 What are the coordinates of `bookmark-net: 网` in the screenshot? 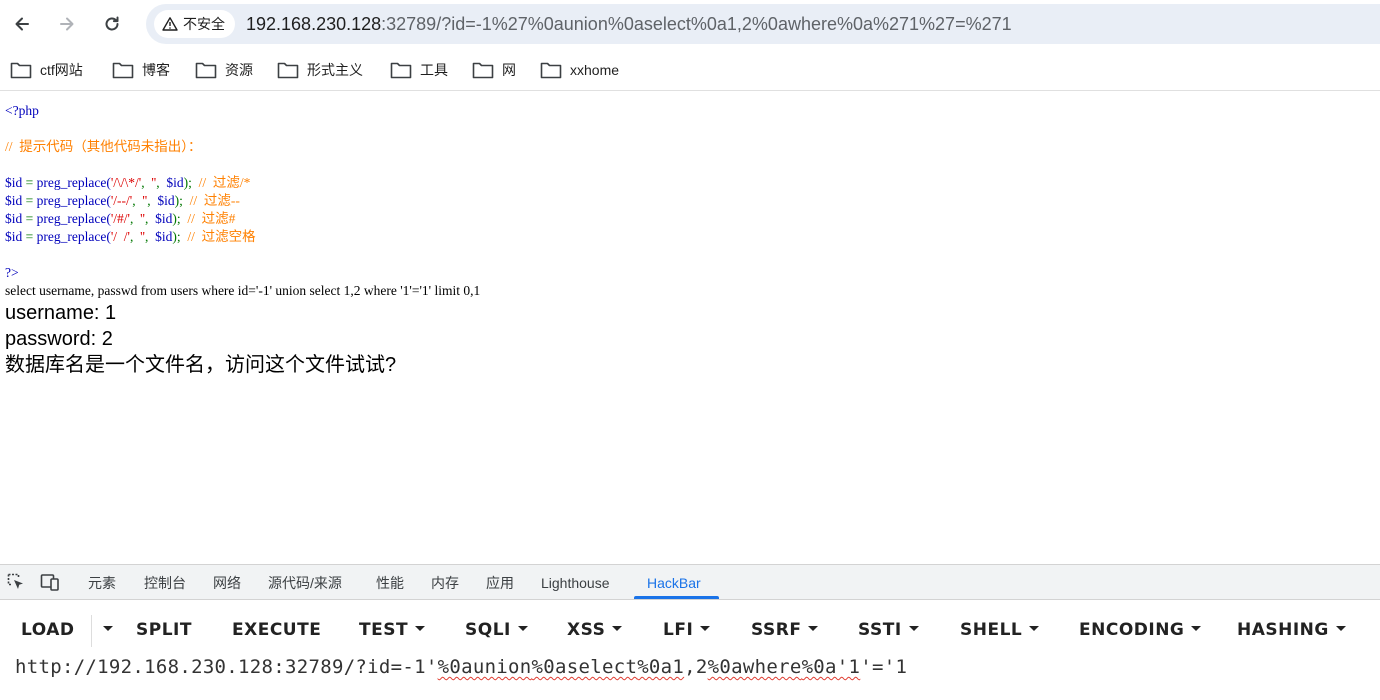 It's located at (494, 70).